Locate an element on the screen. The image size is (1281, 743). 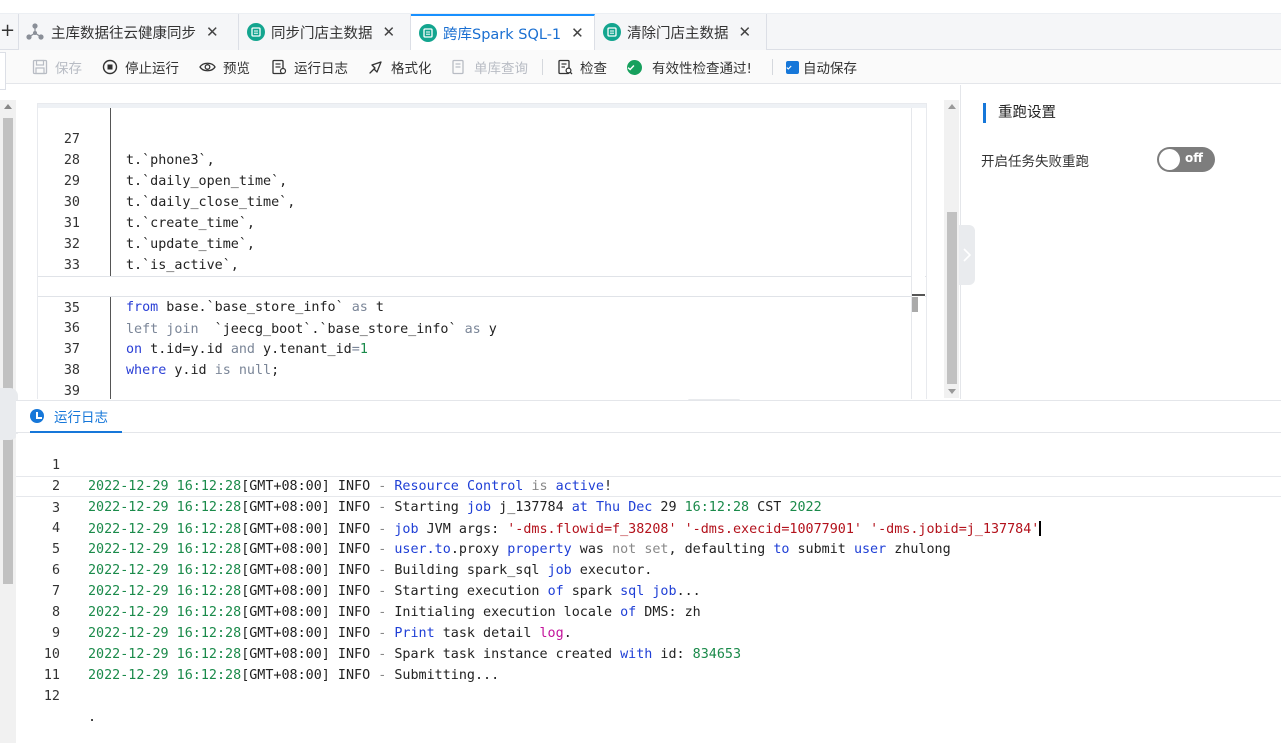
cursor-marker is located at coordinates (918, 295).